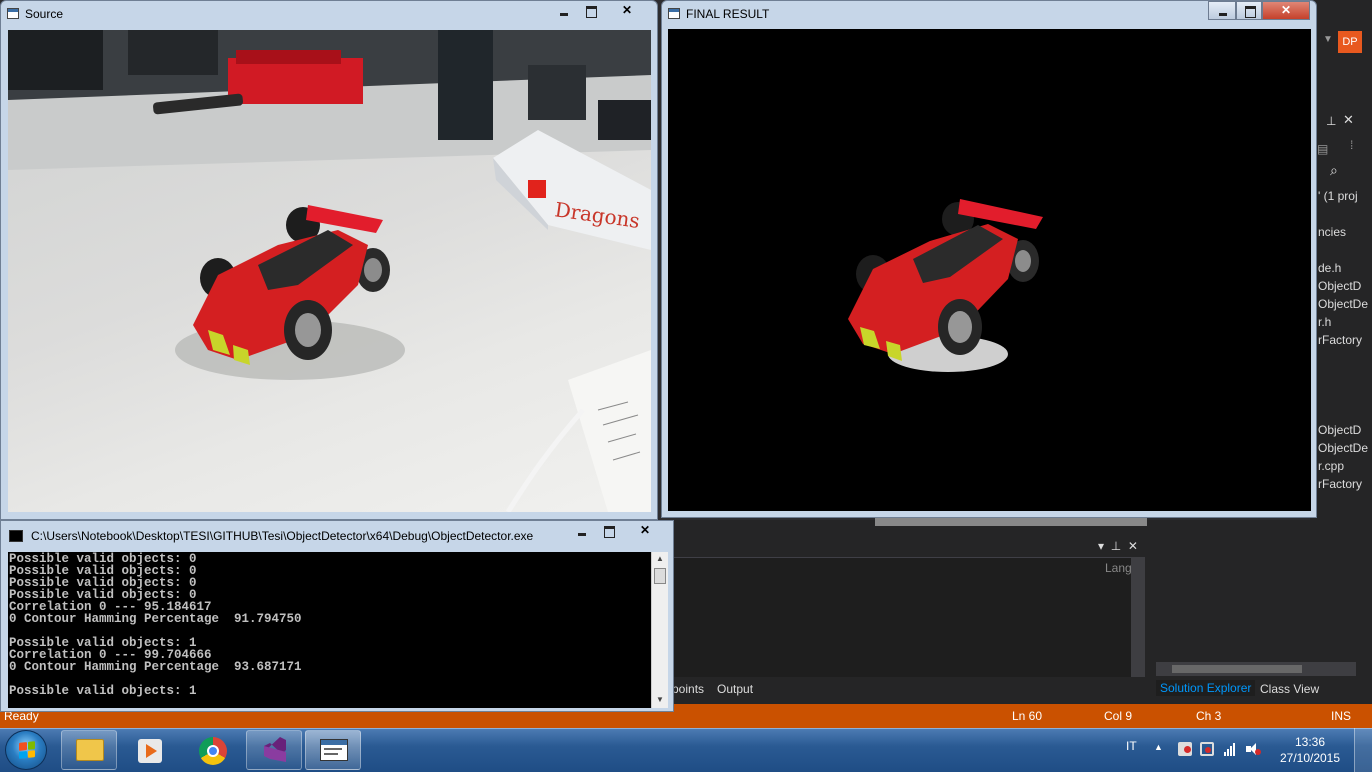  Describe the element at coordinates (1118, 716) in the screenshot. I see `status-col: Col 9` at that location.